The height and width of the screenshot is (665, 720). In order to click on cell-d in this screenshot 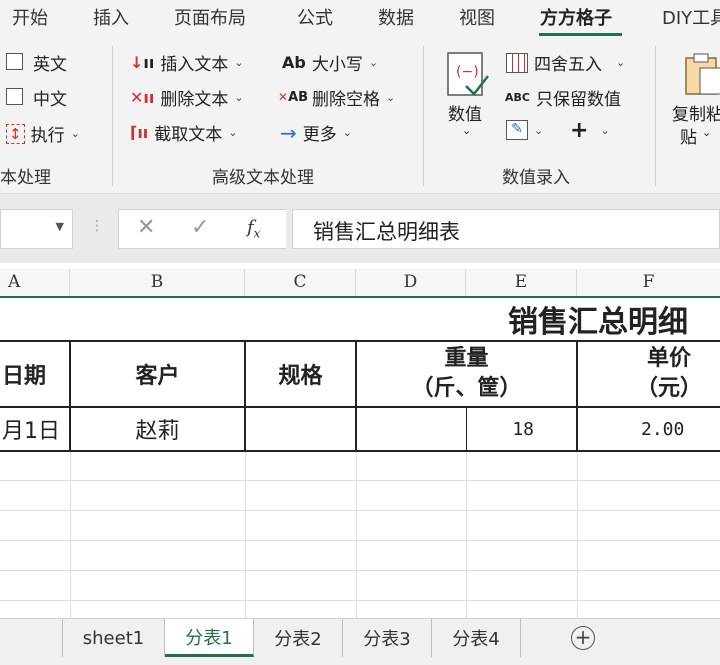, I will do `click(411, 429)`.